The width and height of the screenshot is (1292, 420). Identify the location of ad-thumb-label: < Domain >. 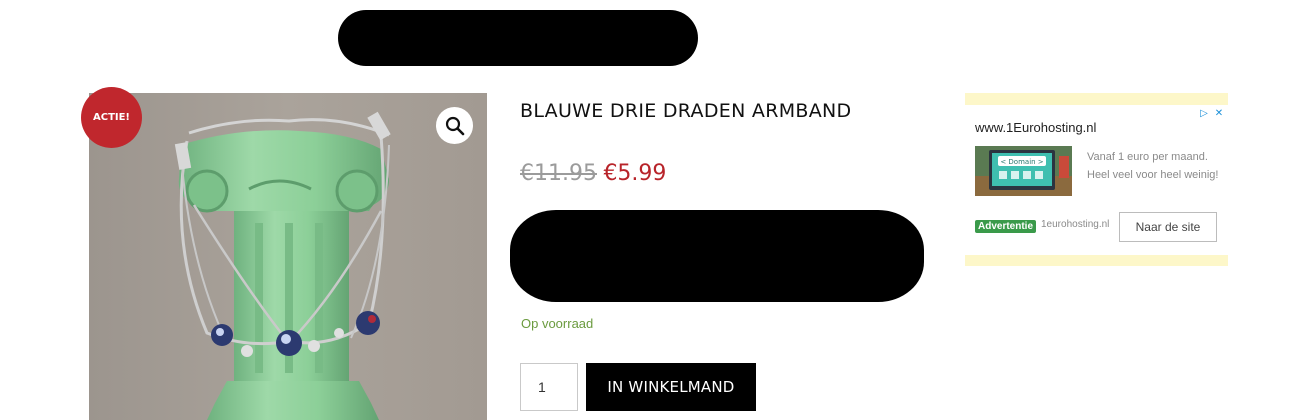
(1021, 162).